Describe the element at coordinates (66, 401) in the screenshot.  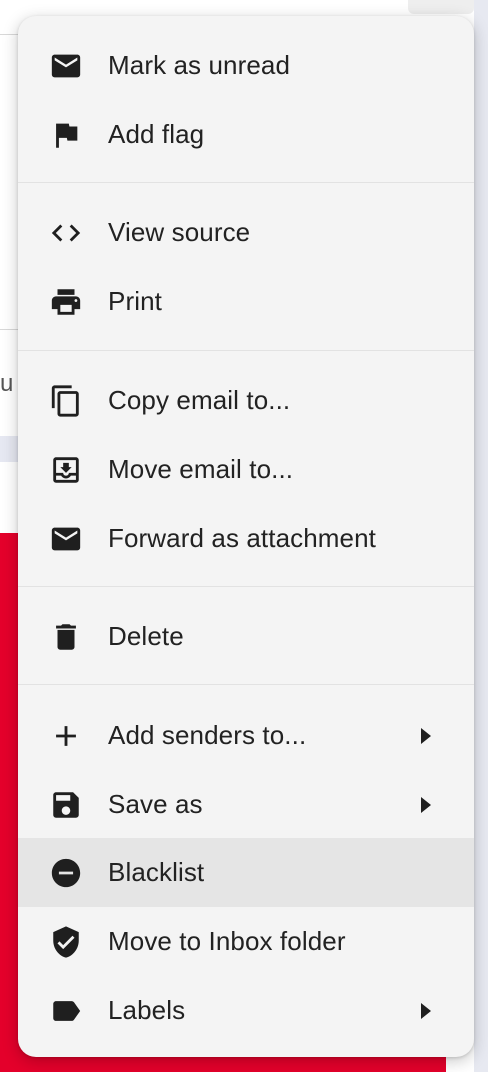
I see `copy-icon` at that location.